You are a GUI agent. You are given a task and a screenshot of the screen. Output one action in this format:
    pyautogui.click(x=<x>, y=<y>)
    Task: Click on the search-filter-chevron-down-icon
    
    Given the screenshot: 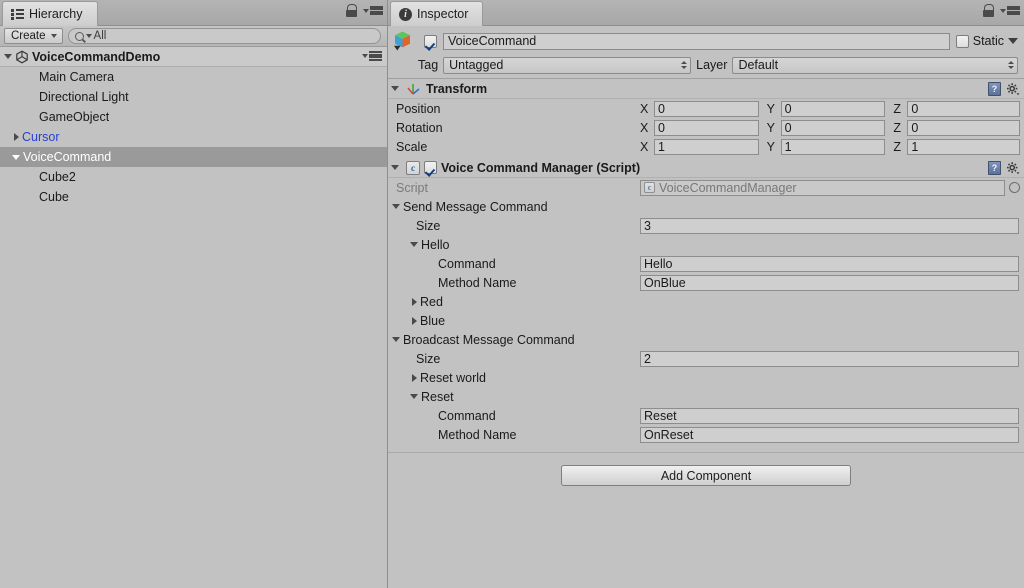 What is the action you would take?
    pyautogui.click(x=88, y=36)
    